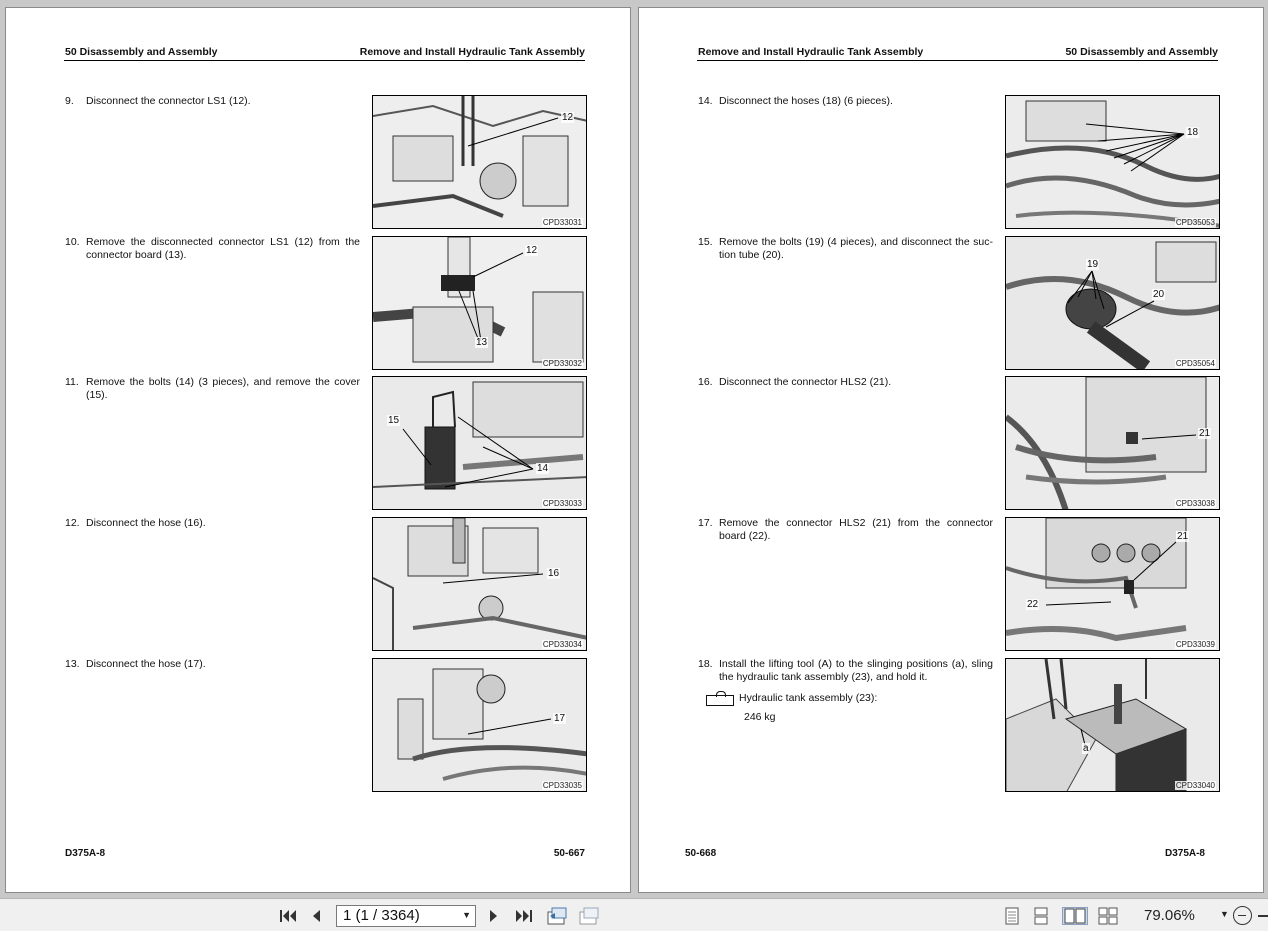 Image resolution: width=1268 pixels, height=931 pixels. What do you see at coordinates (554, 573) in the screenshot?
I see `callout-label: 16` at bounding box center [554, 573].